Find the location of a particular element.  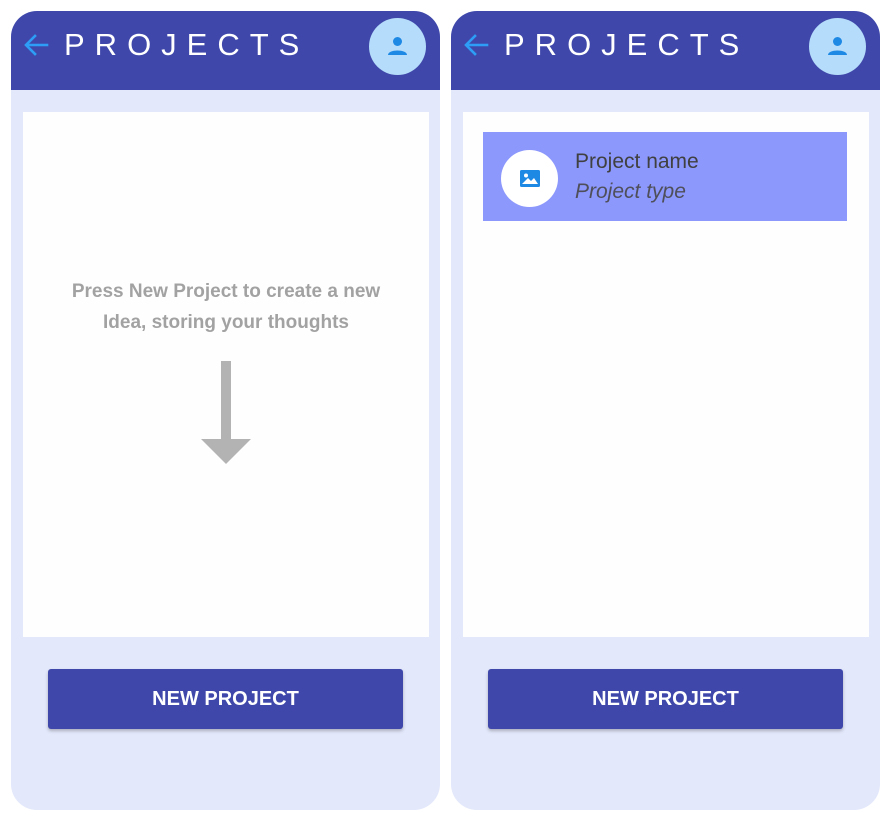

project-name: Project name is located at coordinates (637, 161).